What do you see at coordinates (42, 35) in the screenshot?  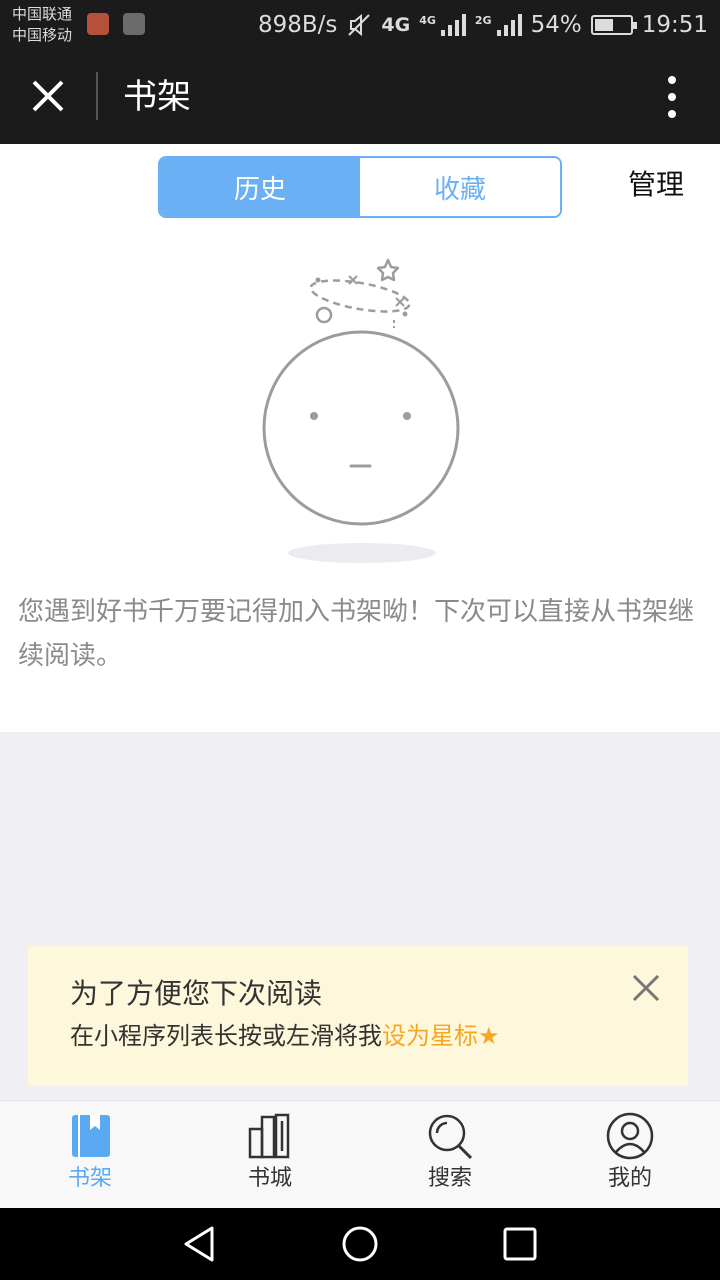 I see `carrier-name: 中国移动` at bounding box center [42, 35].